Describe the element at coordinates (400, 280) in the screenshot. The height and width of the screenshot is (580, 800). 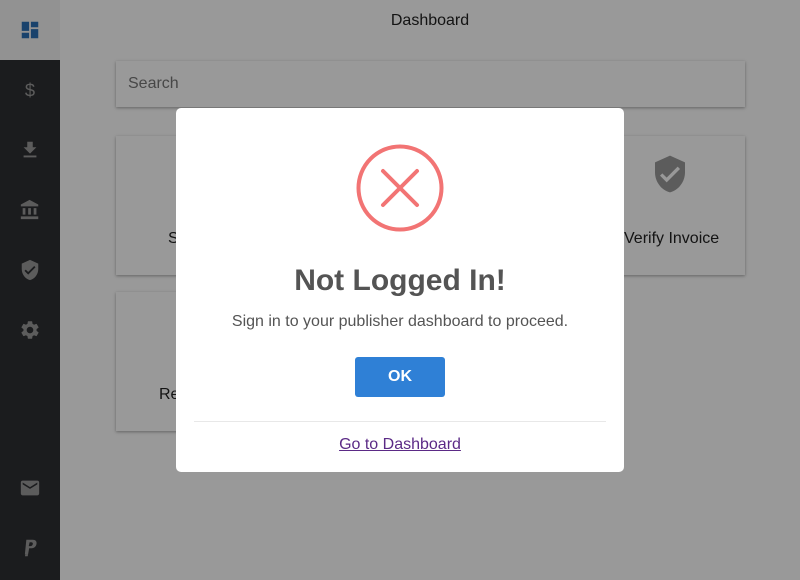
I see `dialog-title: Not Logged In!` at that location.